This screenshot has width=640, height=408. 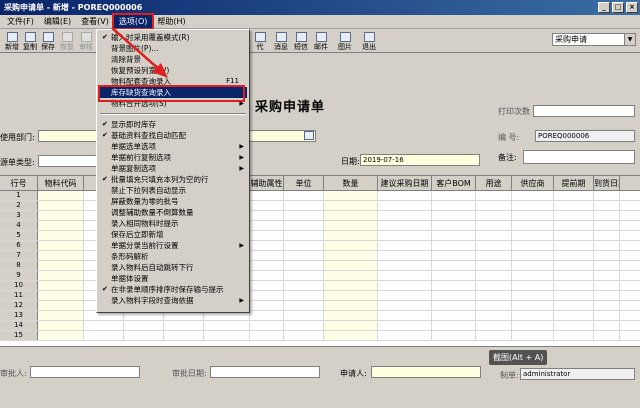 I want to click on message-button: 消息, so click(x=281, y=41).